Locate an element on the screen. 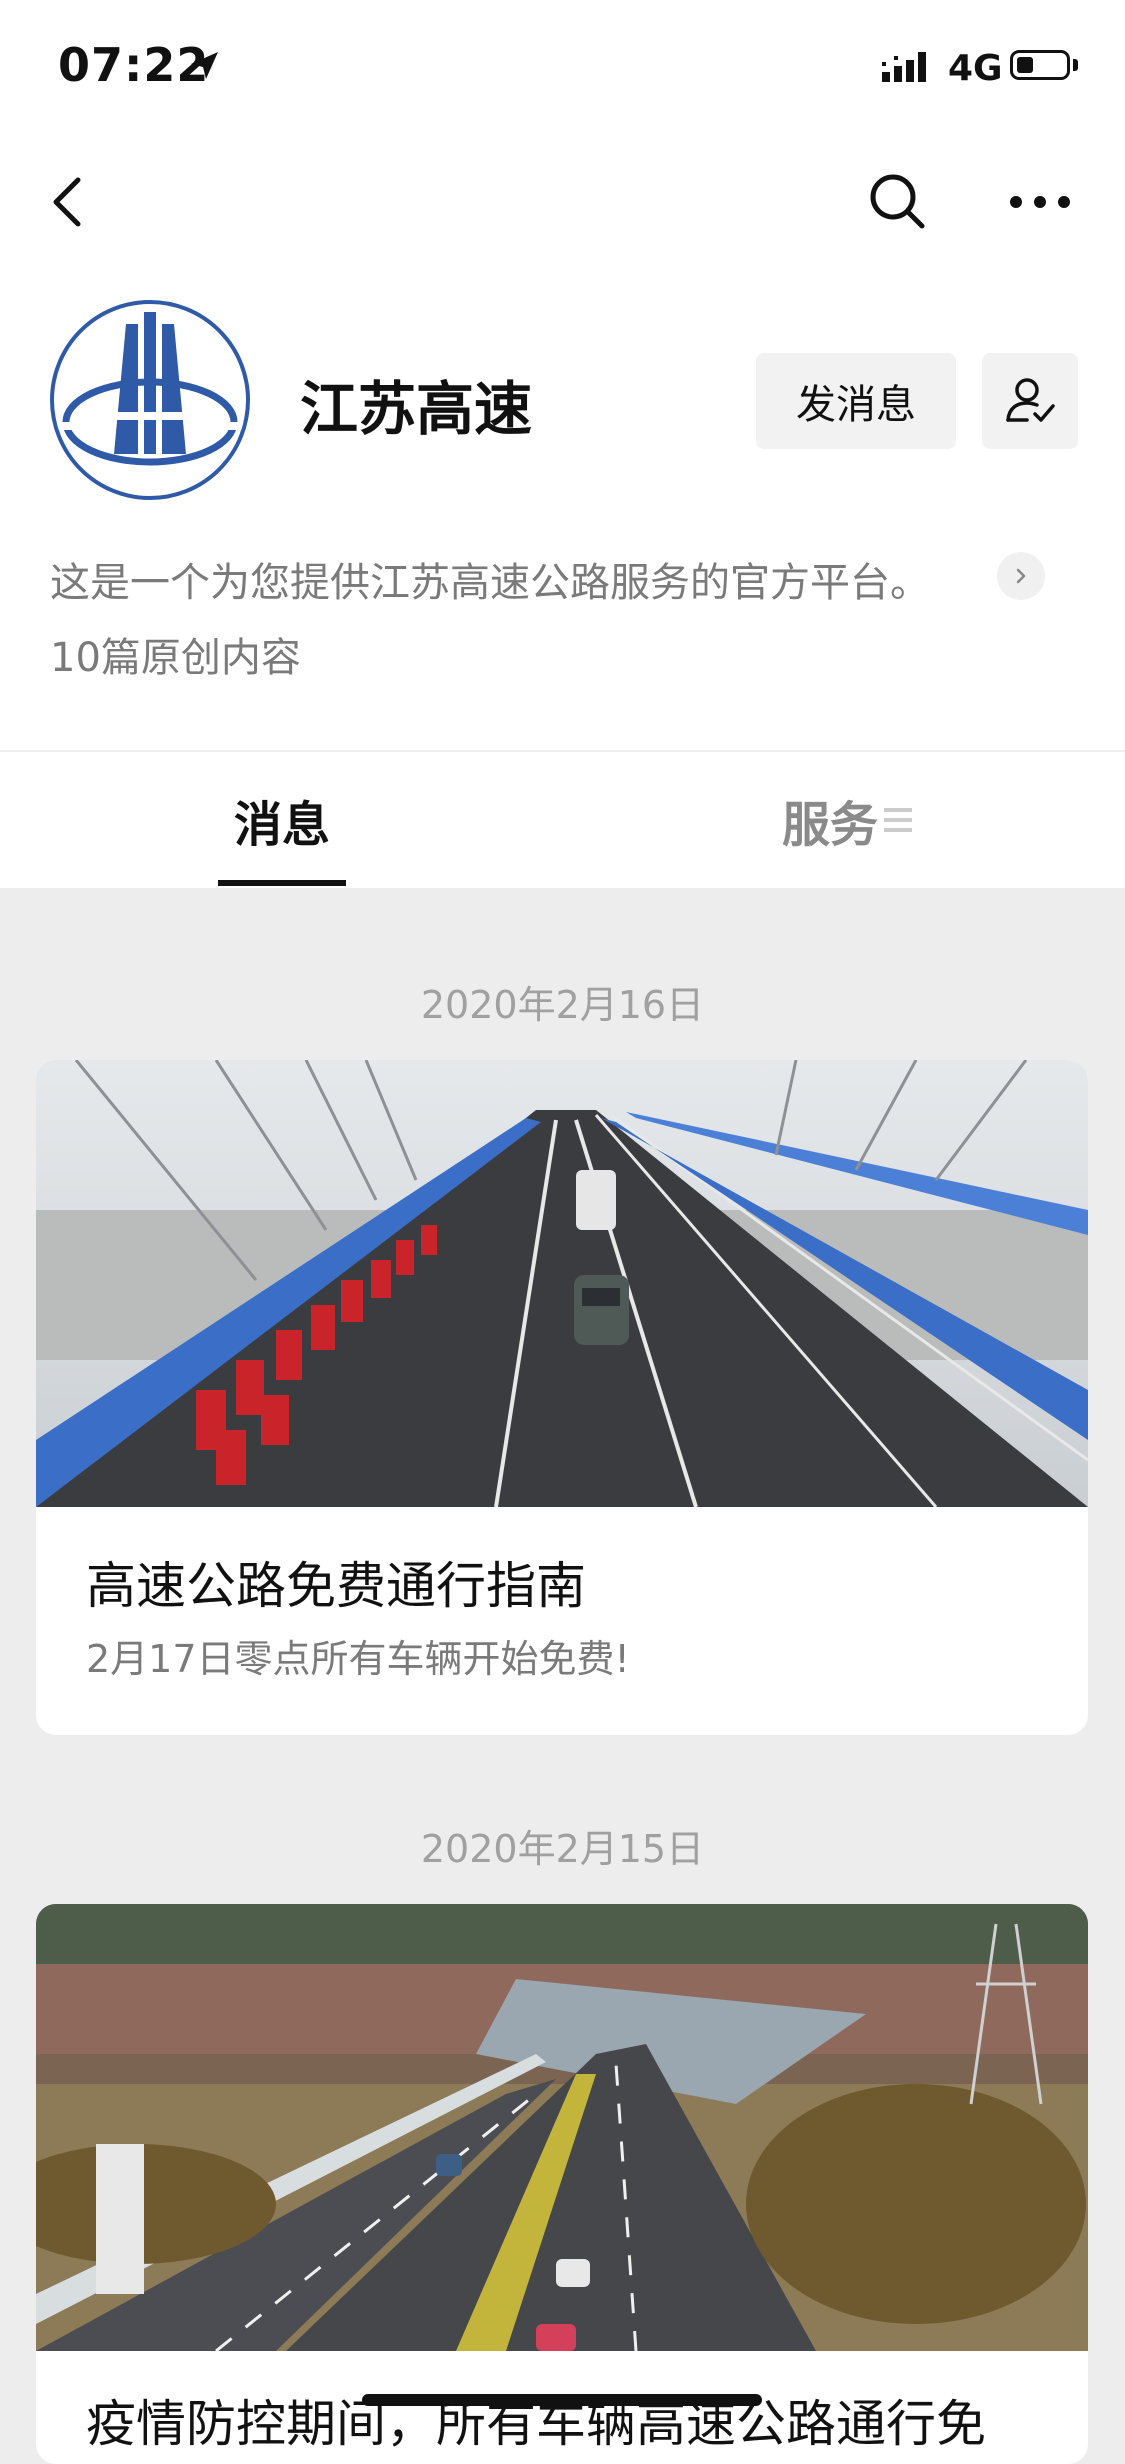 This screenshot has height=2464, width=1125. more-icon is located at coordinates (1040, 201).